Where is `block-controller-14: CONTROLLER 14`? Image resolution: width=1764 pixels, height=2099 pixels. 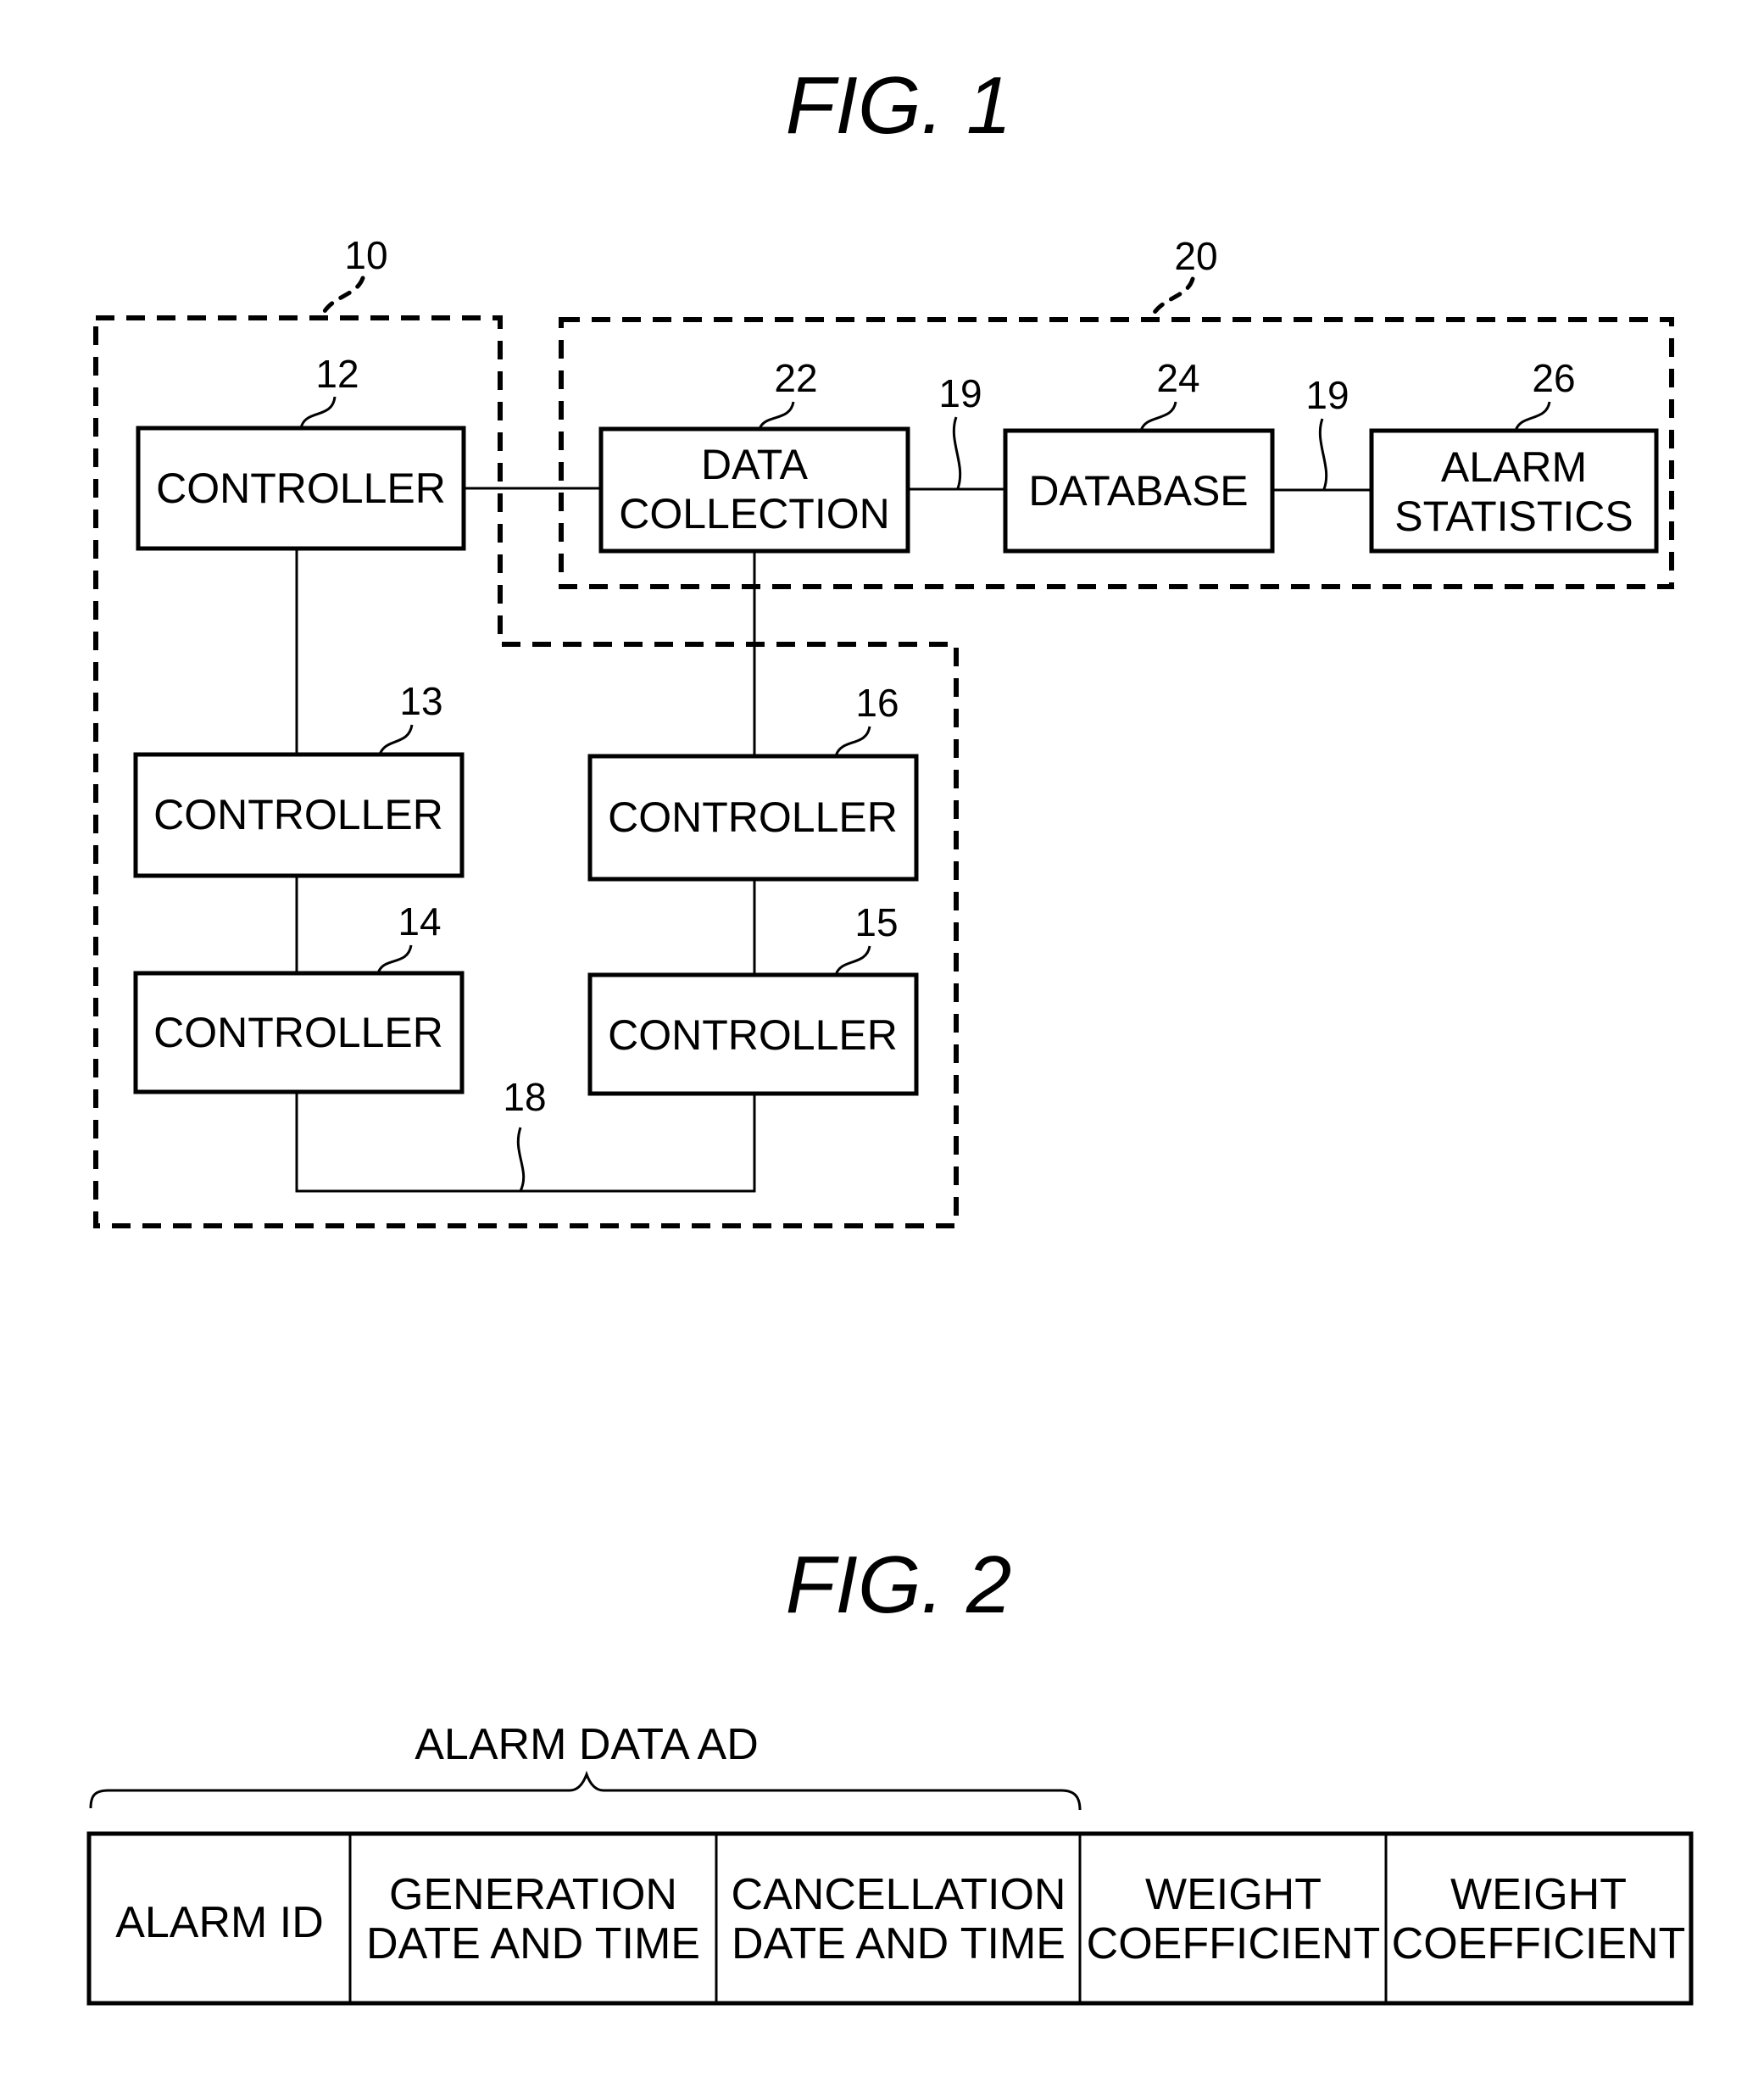 block-controller-14: CONTROLLER 14 is located at coordinates (299, 996).